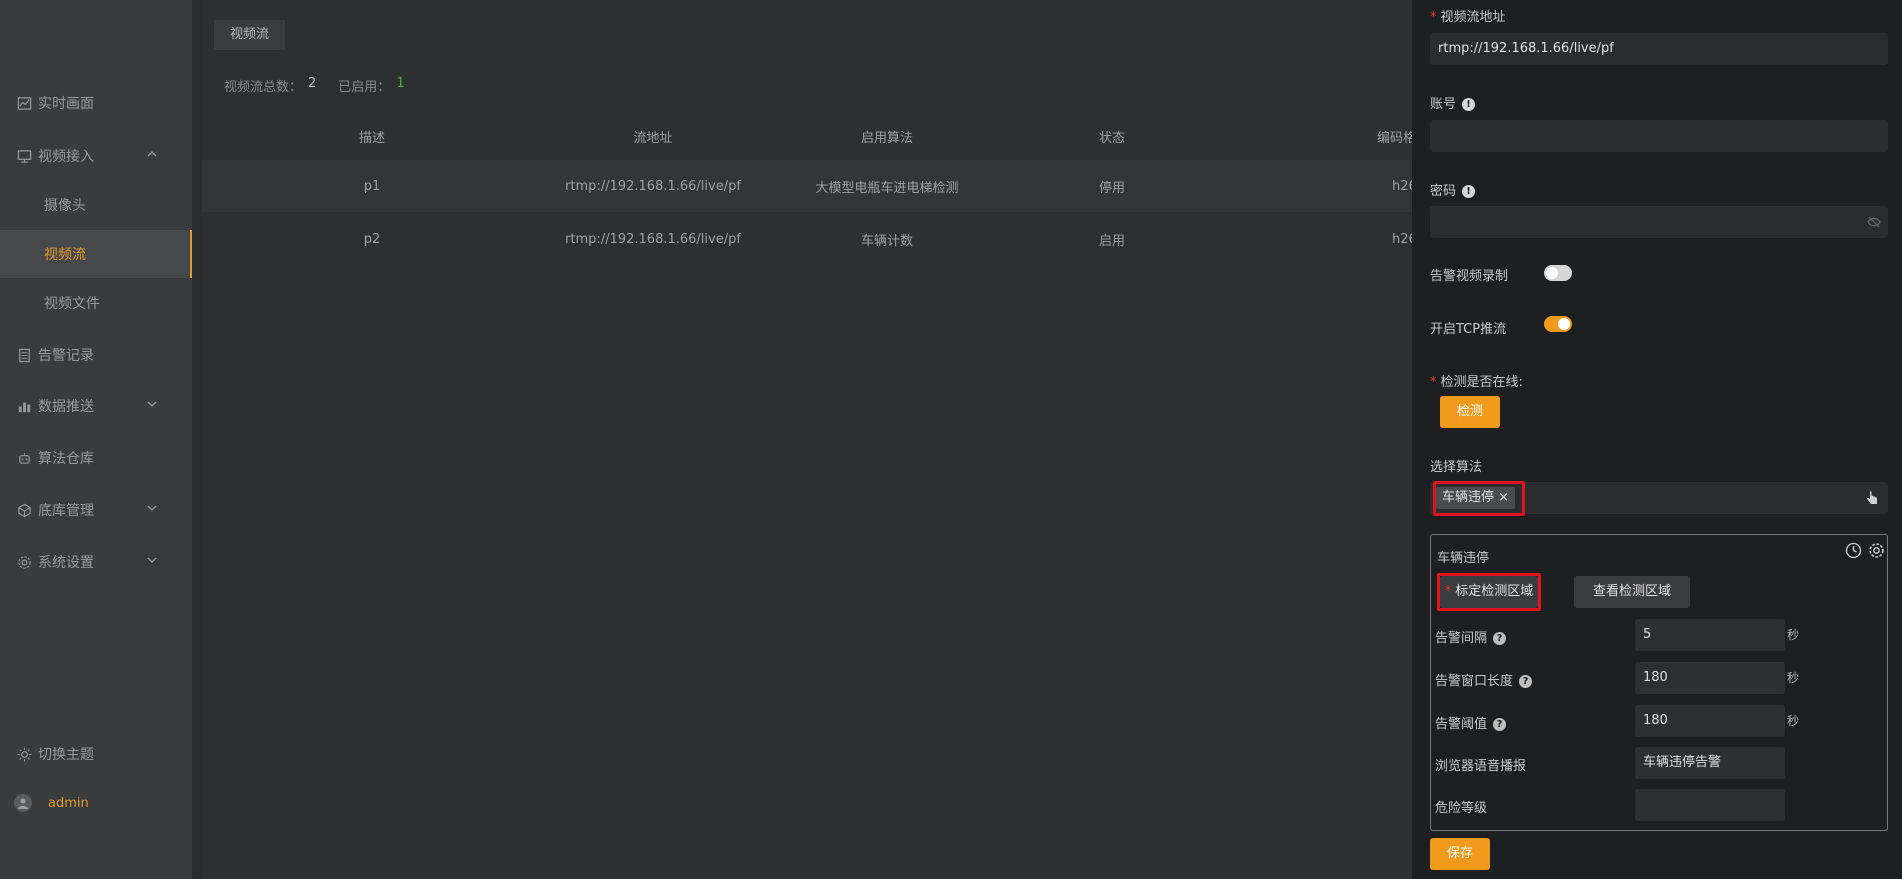  Describe the element at coordinates (1111, 241) in the screenshot. I see `cell-status: 启用` at that location.